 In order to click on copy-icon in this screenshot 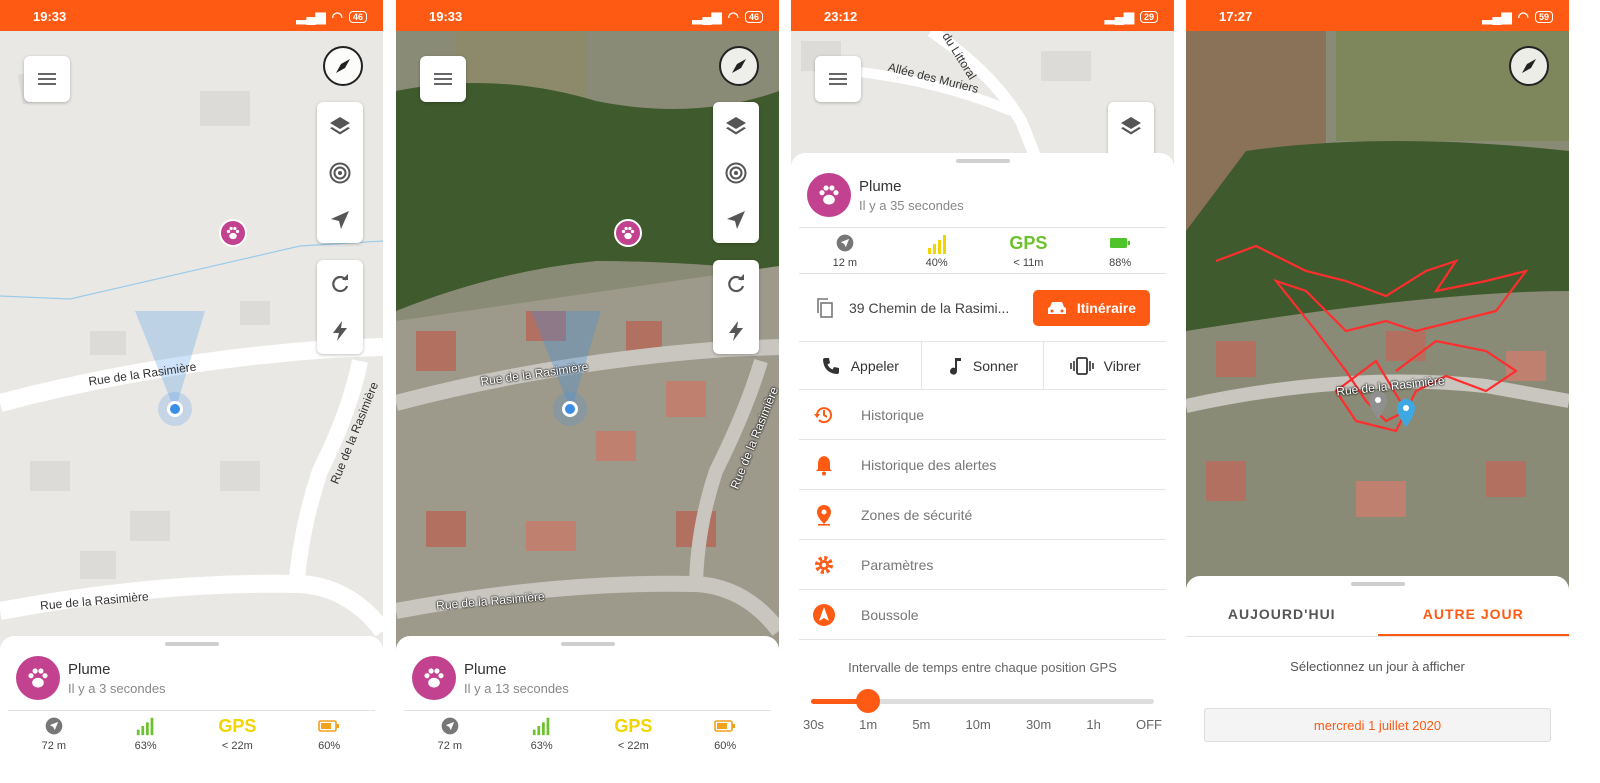, I will do `click(825, 308)`.